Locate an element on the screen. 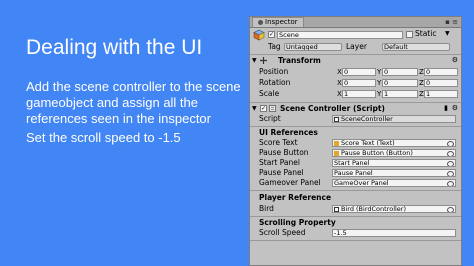 This screenshot has height=266, width=474. active-checkbox: ✓ is located at coordinates (271, 34).